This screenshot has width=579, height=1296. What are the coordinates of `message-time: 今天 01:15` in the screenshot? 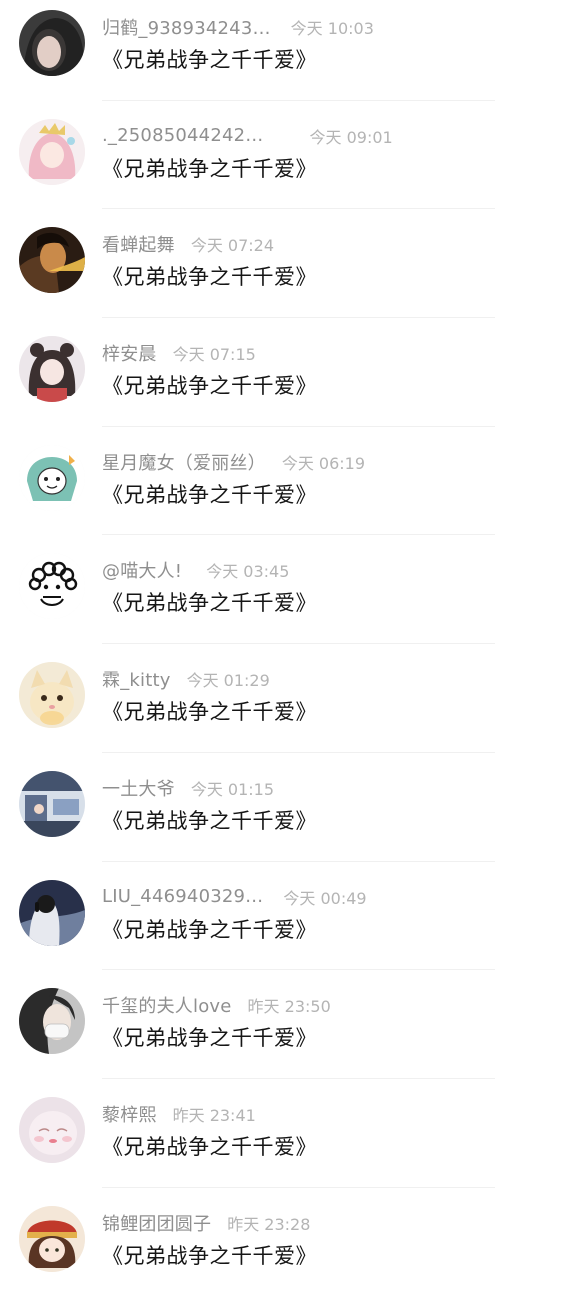 It's located at (232, 789).